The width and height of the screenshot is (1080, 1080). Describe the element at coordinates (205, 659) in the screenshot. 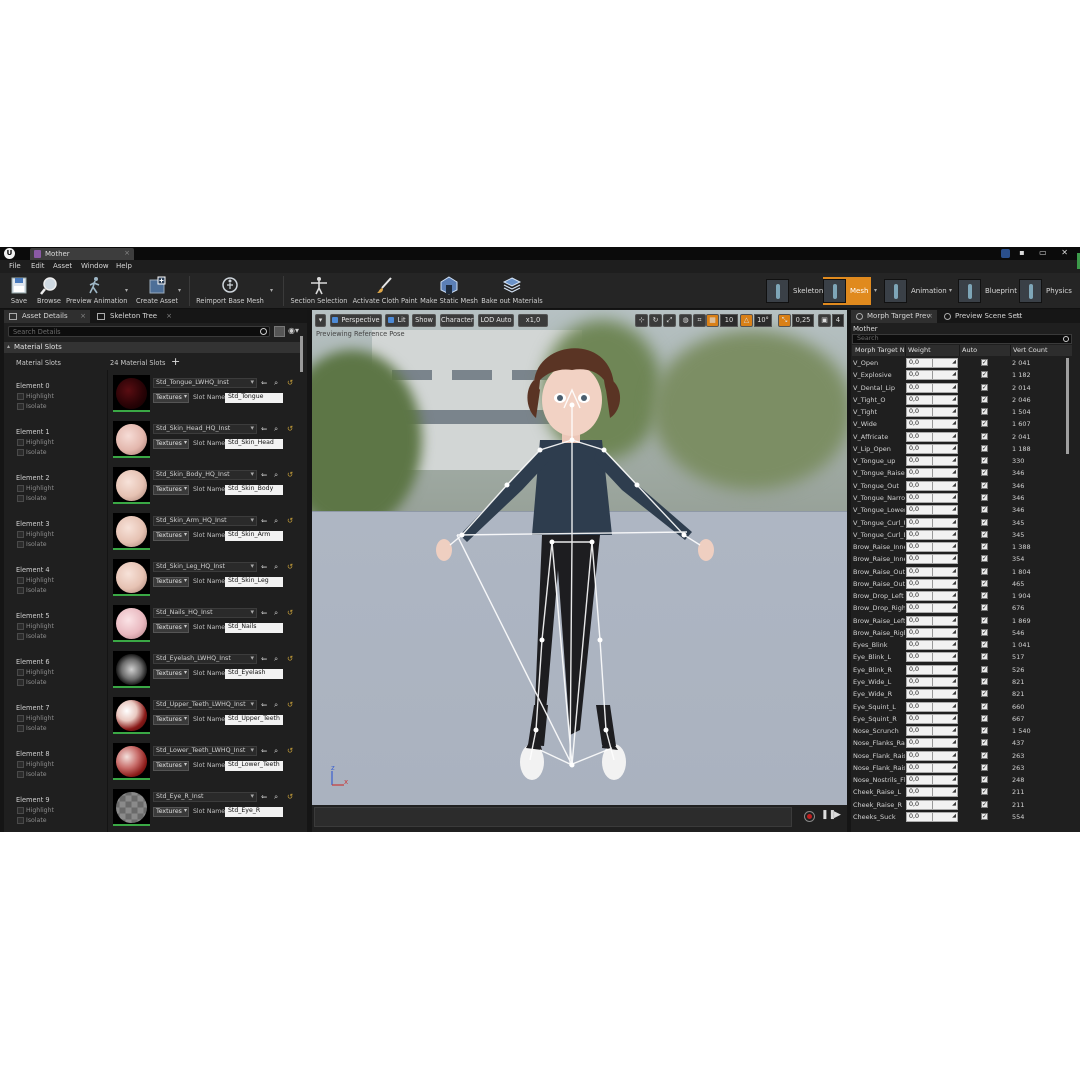

I see `material-selector: Std_Eyelash_LWHQ_Inst` at that location.